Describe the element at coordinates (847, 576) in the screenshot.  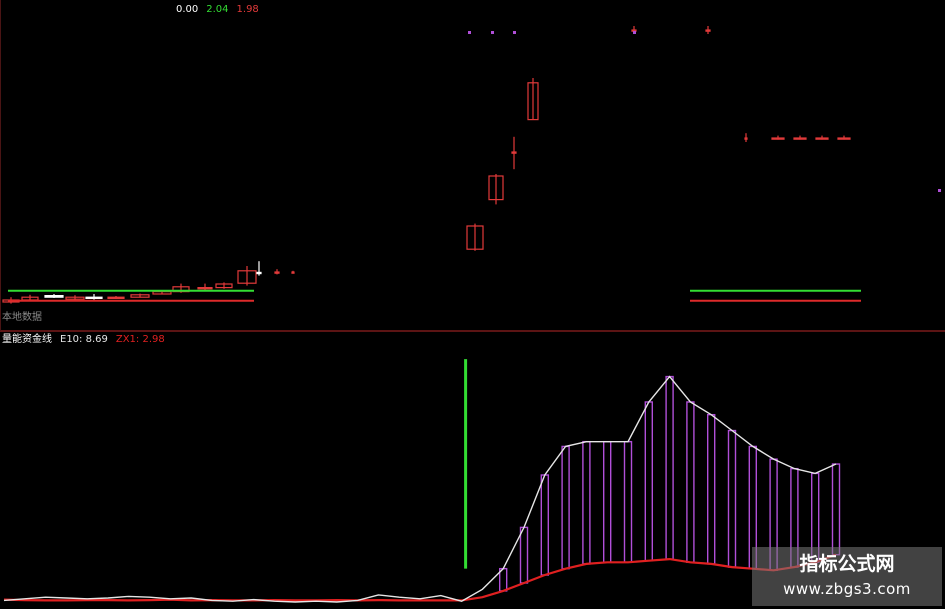
I see `watermark: 指标公式网 www.zbgs3.com` at that location.